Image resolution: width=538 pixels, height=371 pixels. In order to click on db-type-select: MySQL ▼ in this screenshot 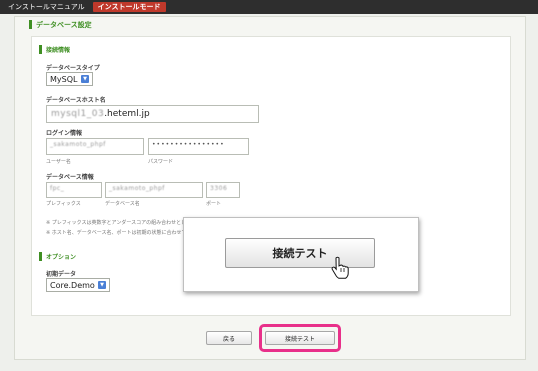, I will do `click(69, 79)`.